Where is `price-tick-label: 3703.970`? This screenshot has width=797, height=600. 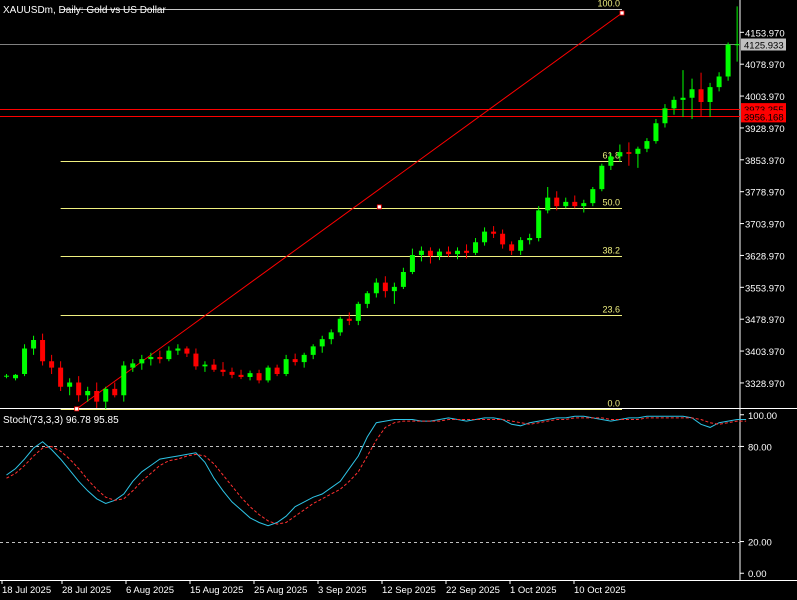 price-tick-label: 3703.970 is located at coordinates (765, 225).